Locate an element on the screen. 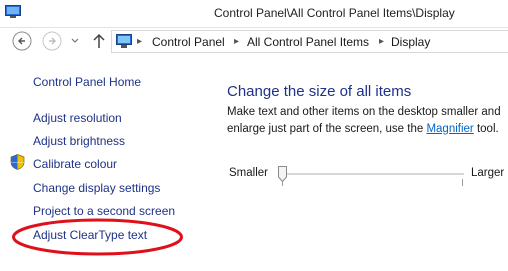 This screenshot has height=271, width=508. slider-tick is located at coordinates (462, 182).